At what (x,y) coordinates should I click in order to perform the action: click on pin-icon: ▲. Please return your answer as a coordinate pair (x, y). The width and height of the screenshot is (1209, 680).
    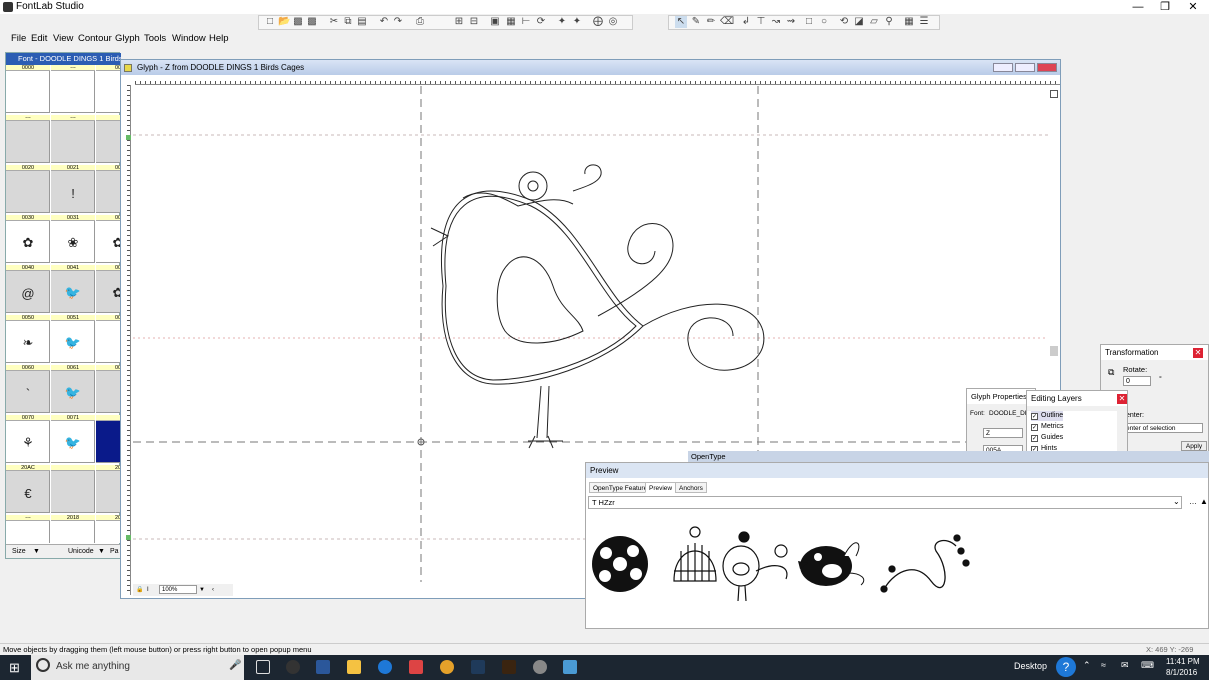
    Looking at the image, I should click on (1204, 501).